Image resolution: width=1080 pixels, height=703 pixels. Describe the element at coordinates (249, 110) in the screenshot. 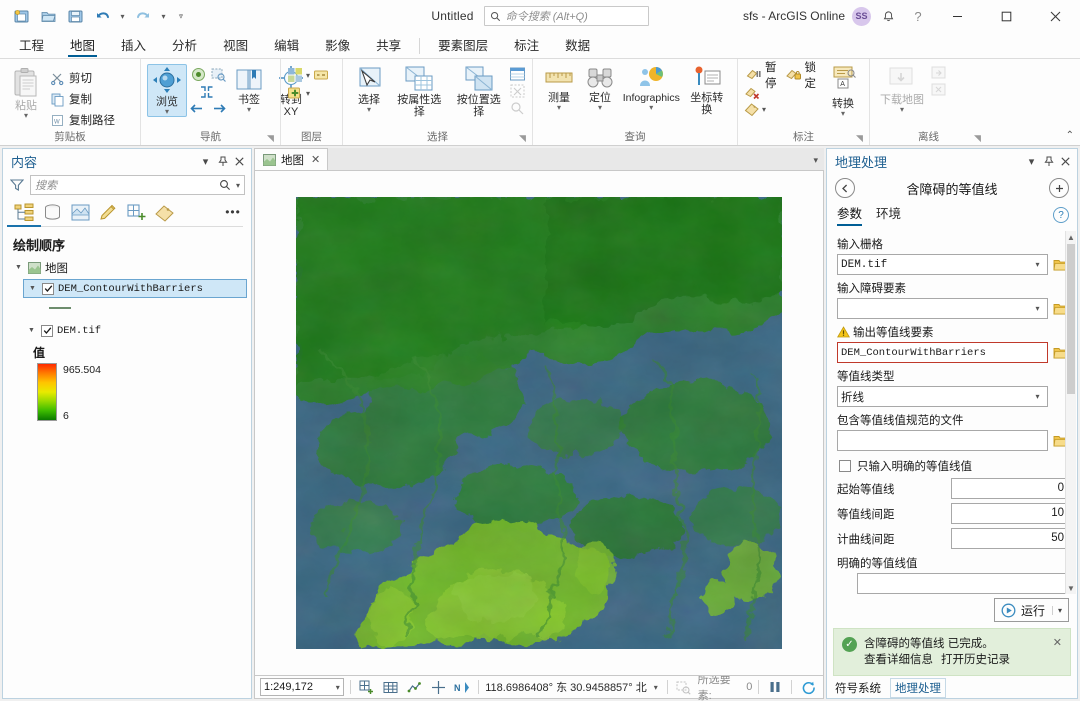

I see `bookmarks-caret-icon: ▾` at that location.